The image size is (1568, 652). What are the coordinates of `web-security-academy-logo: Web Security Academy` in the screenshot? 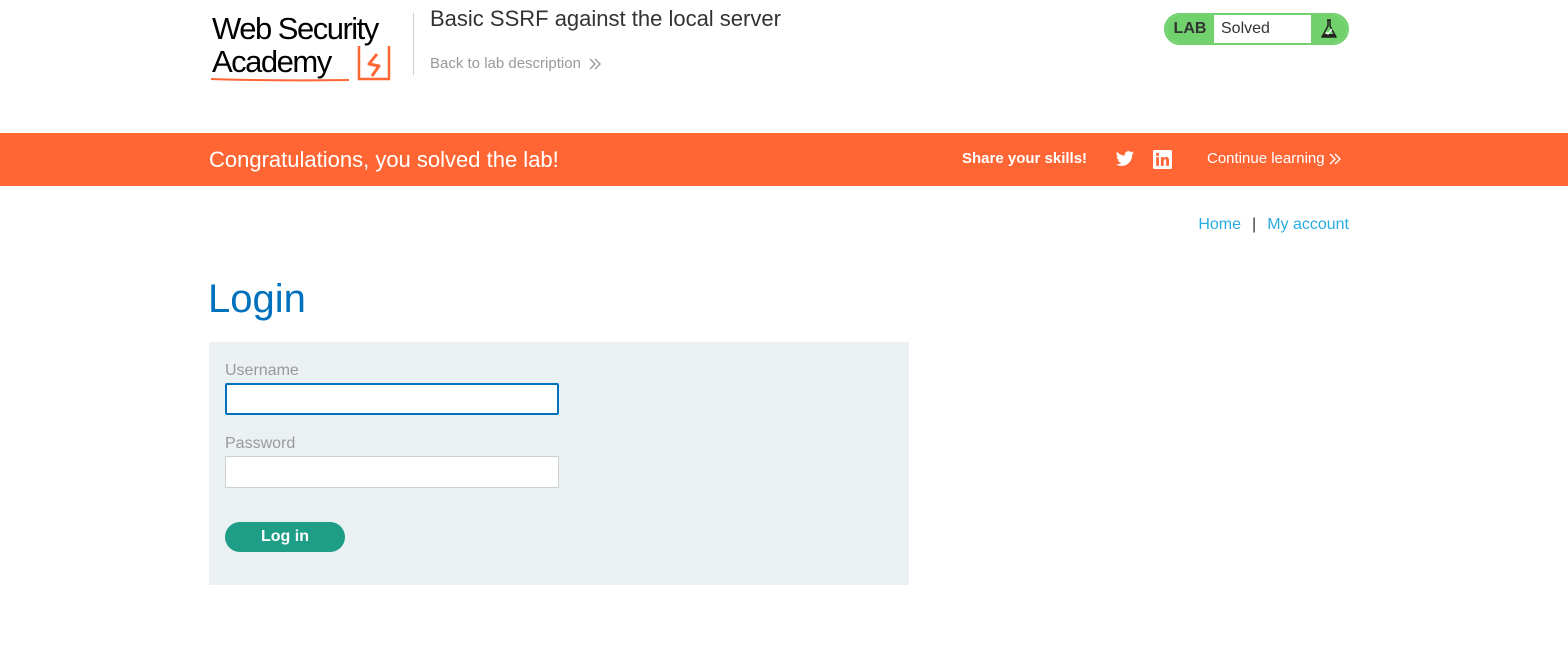 It's located at (311, 47).